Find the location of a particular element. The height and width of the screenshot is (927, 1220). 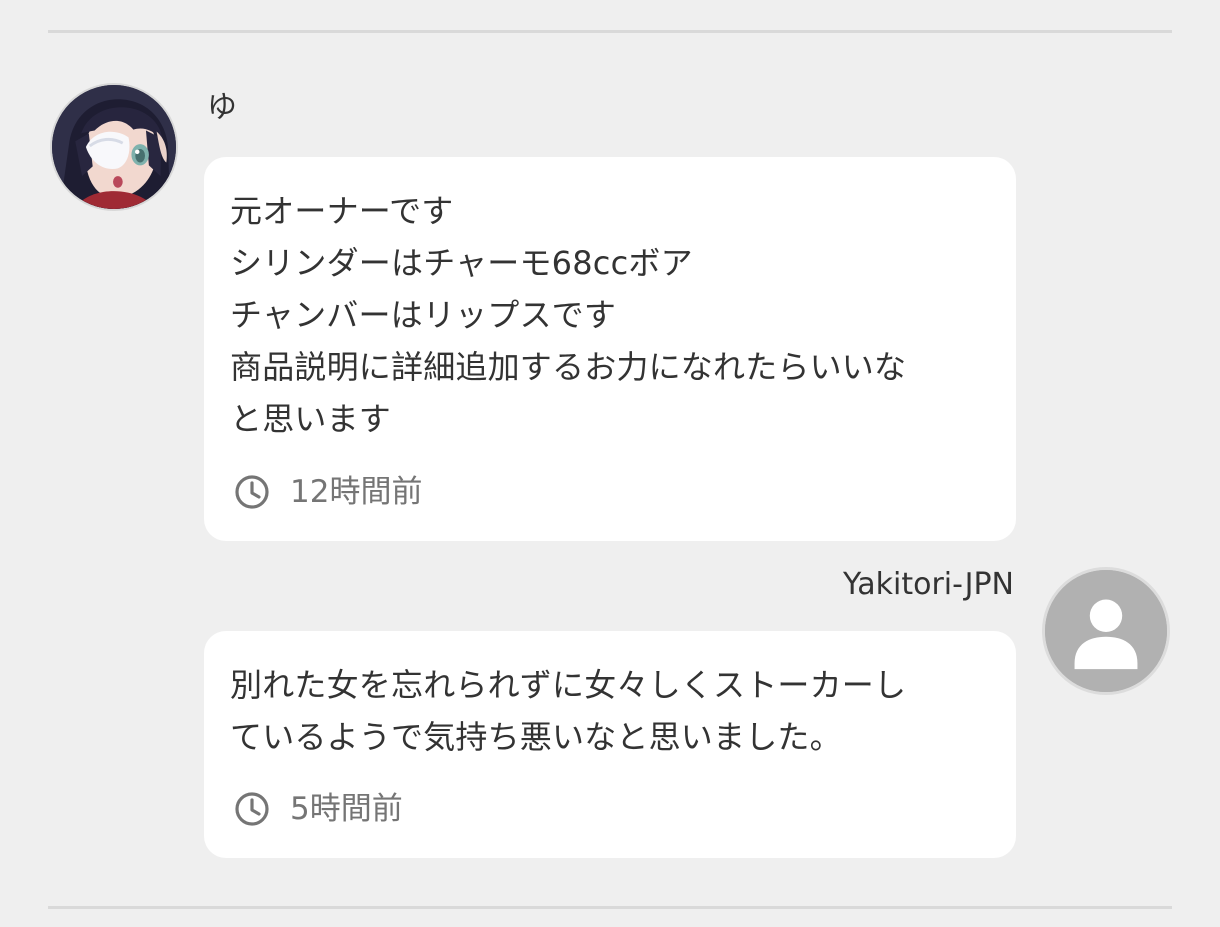

comment-meta: 5時間前 is located at coordinates (317, 809).